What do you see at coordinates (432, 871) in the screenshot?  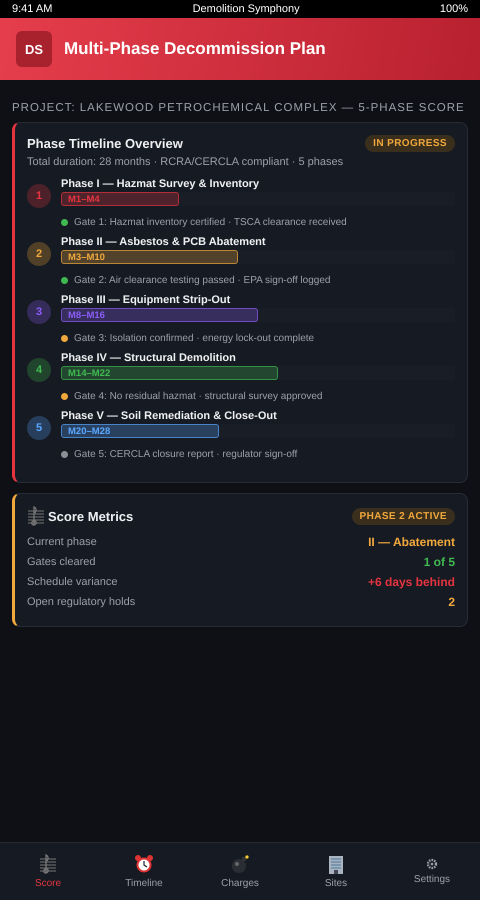 I see `nav-tab: Settings` at bounding box center [432, 871].